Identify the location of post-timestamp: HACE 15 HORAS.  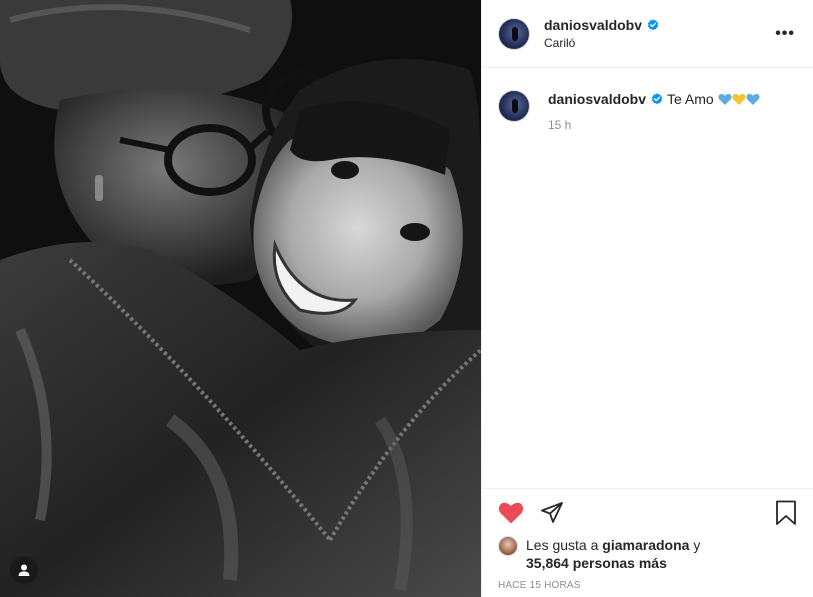
(647, 585).